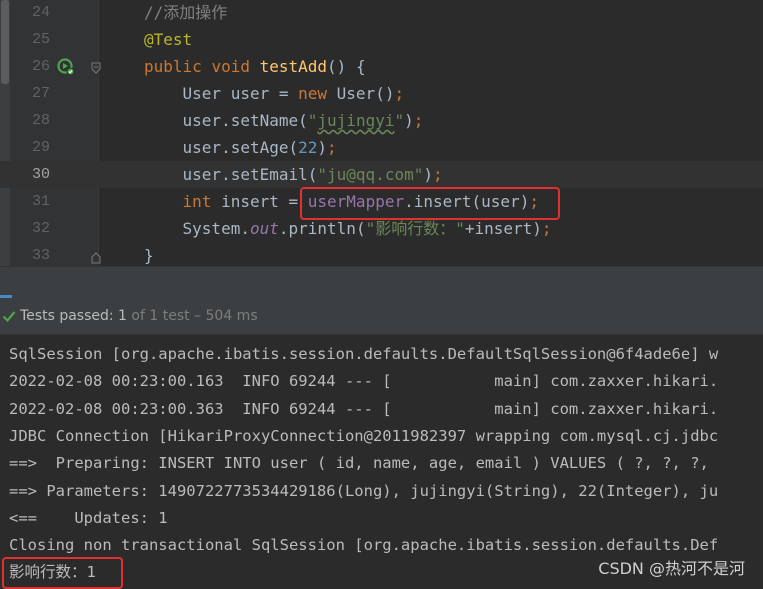  What do you see at coordinates (503, 228) in the screenshot?
I see `code-token: +insert)` at bounding box center [503, 228].